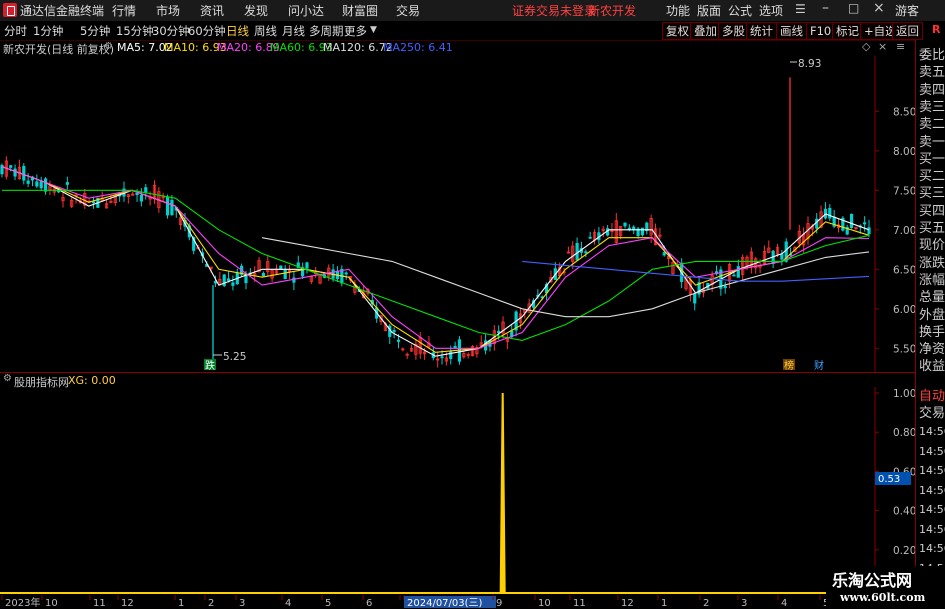 The width and height of the screenshot is (945, 609). Describe the element at coordinates (360, 10) in the screenshot. I see `menu-caifuquan: 财富圈` at that location.